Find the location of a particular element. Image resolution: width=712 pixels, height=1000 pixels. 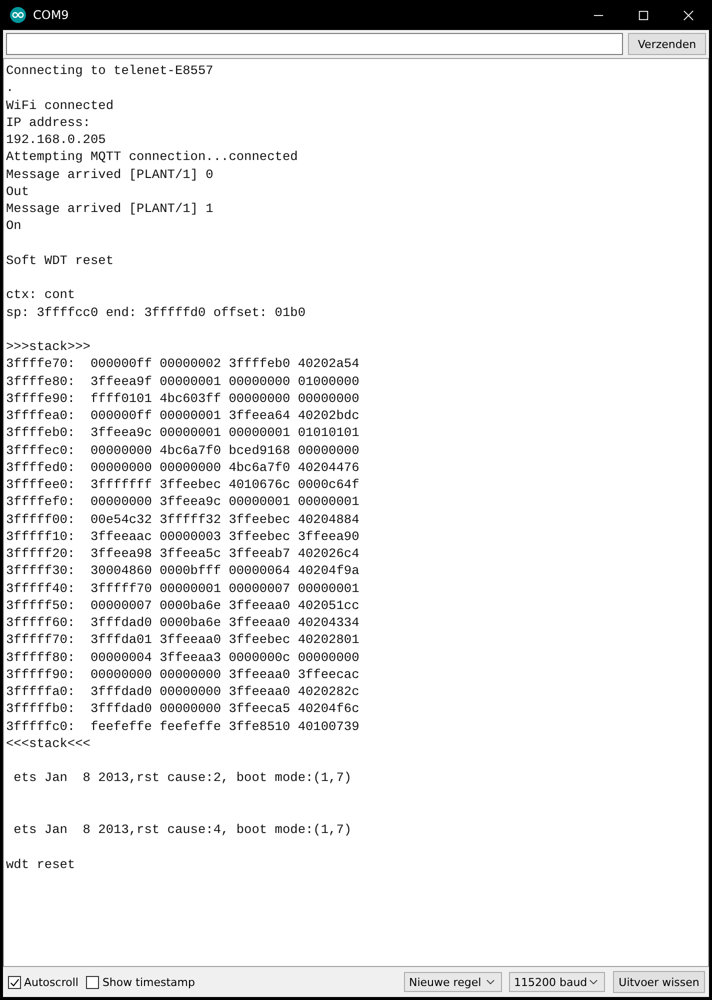

input-field is located at coordinates (314, 44).